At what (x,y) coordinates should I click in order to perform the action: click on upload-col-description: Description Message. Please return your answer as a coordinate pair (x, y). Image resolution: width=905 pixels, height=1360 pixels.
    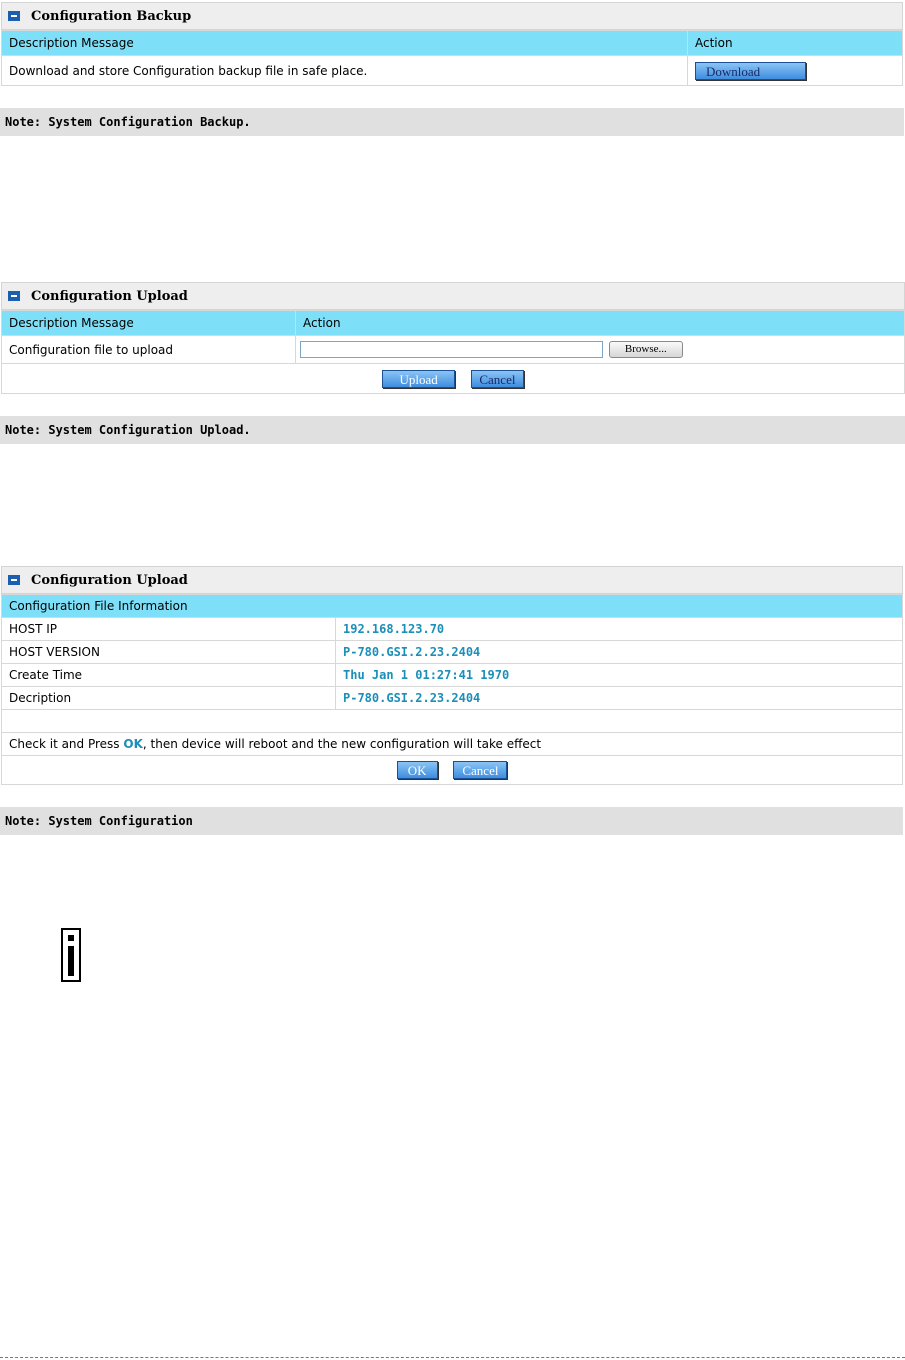
    Looking at the image, I should click on (148, 323).